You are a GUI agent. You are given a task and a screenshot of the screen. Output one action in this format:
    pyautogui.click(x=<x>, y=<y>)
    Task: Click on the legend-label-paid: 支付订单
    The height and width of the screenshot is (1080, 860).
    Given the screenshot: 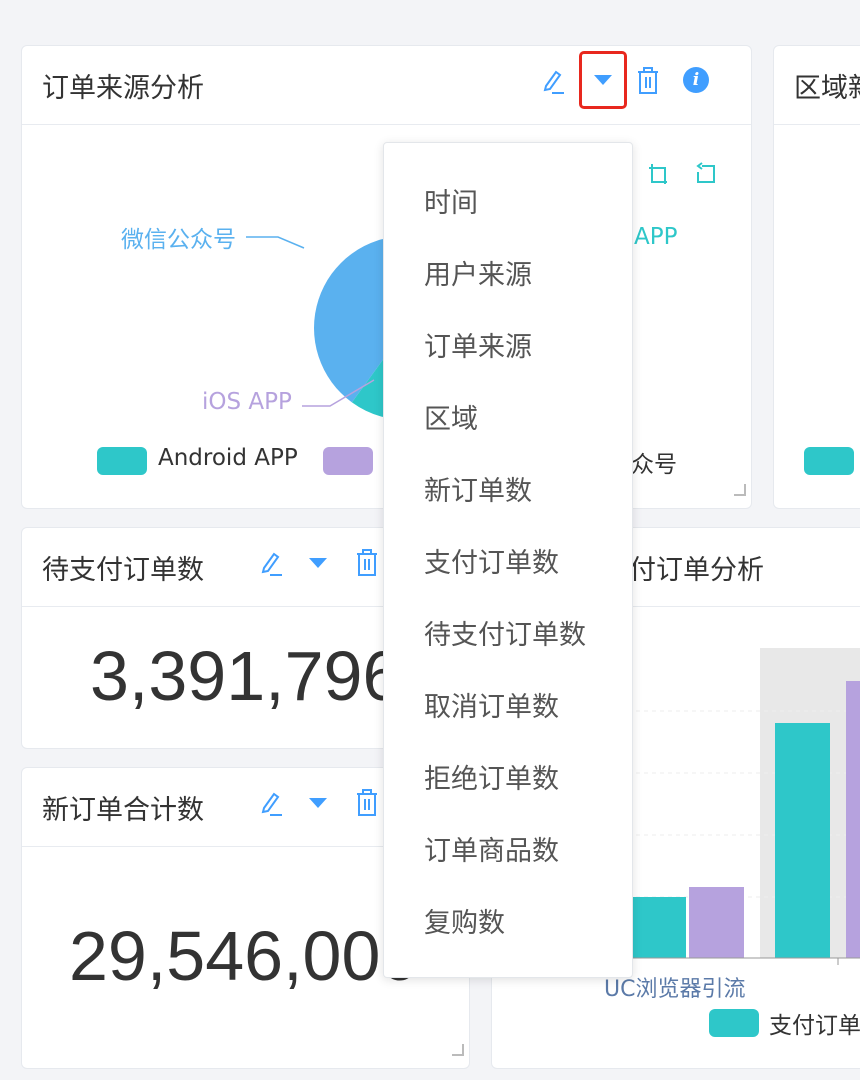 What is the action you would take?
    pyautogui.click(x=814, y=1023)
    